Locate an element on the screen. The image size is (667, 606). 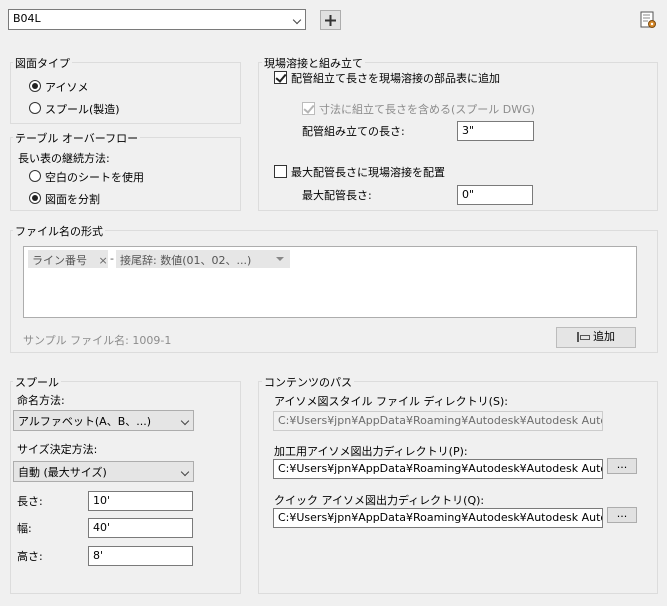
overflow-method-label: 長い表の継続方法: is located at coordinates (64, 158).